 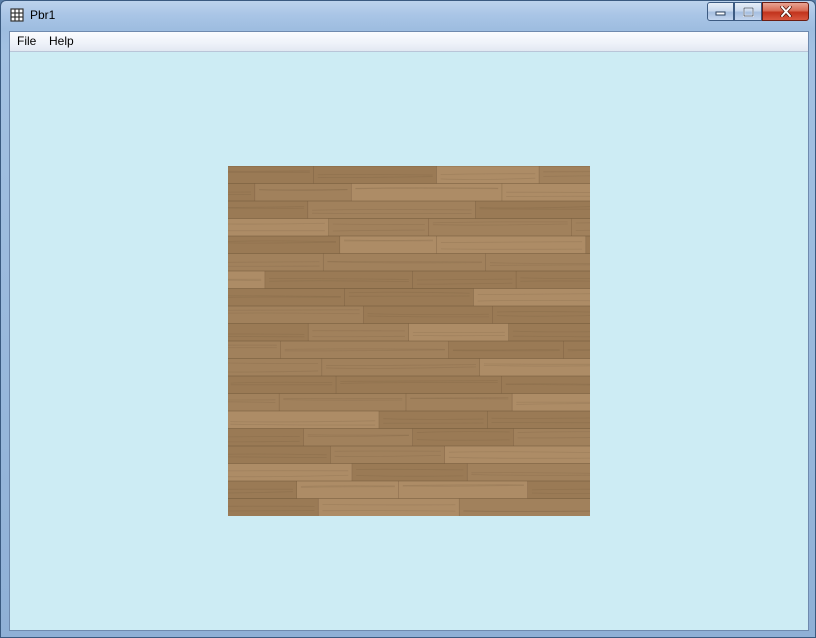 I want to click on minimize-icon, so click(x=720, y=13).